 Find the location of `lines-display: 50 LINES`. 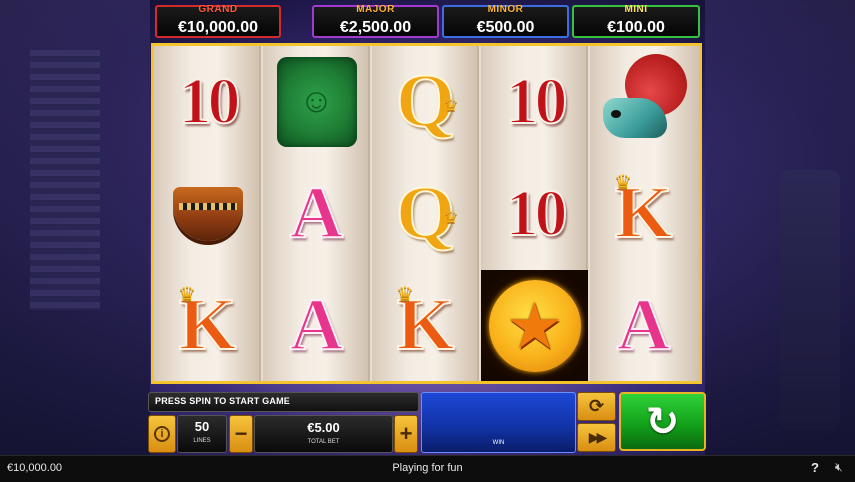

lines-display: 50 LINES is located at coordinates (202, 434).